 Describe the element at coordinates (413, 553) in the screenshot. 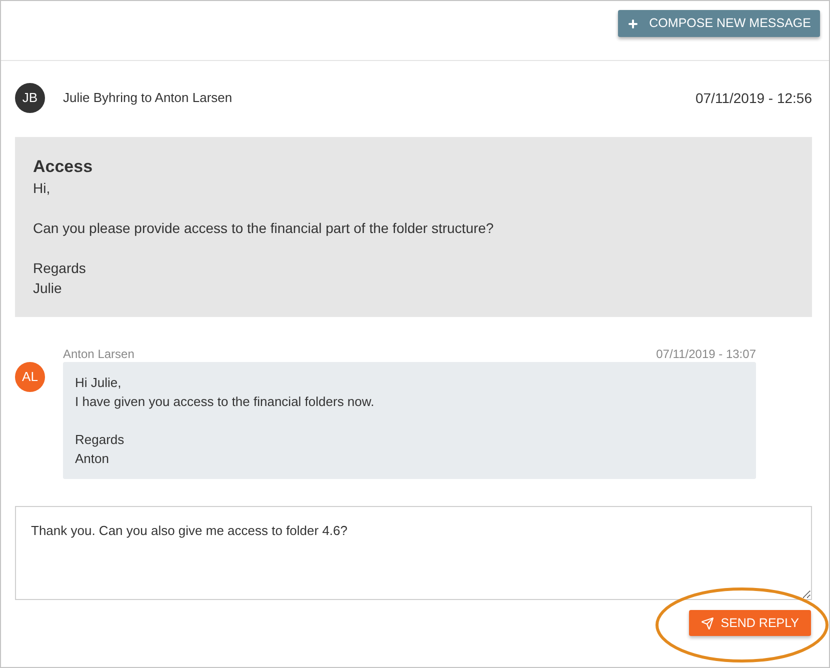

I see `reply-field: Thank you. Can you also give me access to folder 4.6?` at that location.